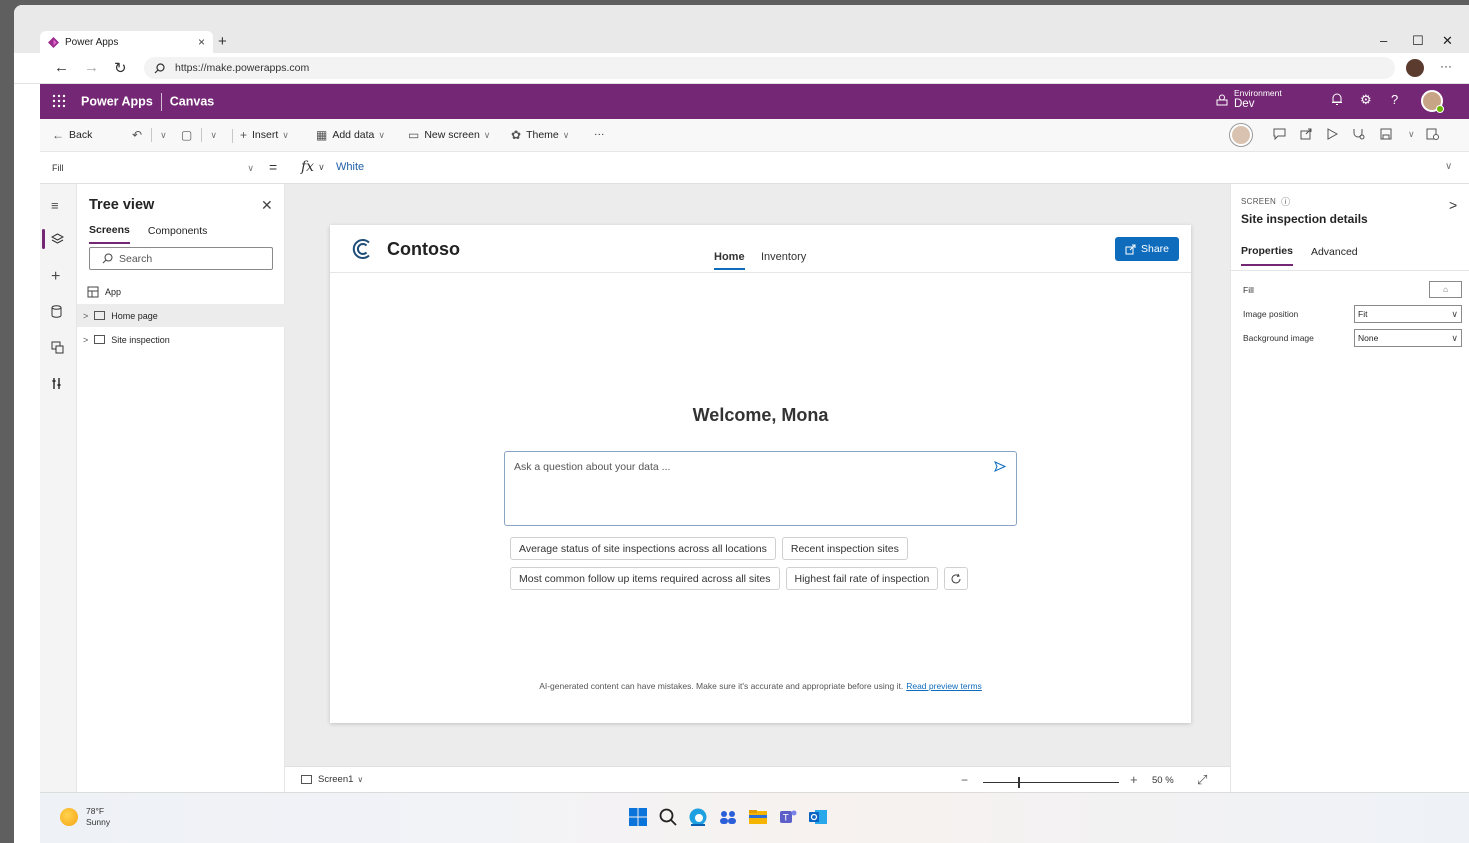 Image resolution: width=1469 pixels, height=843 pixels. I want to click on save-icon, so click(1386, 134).